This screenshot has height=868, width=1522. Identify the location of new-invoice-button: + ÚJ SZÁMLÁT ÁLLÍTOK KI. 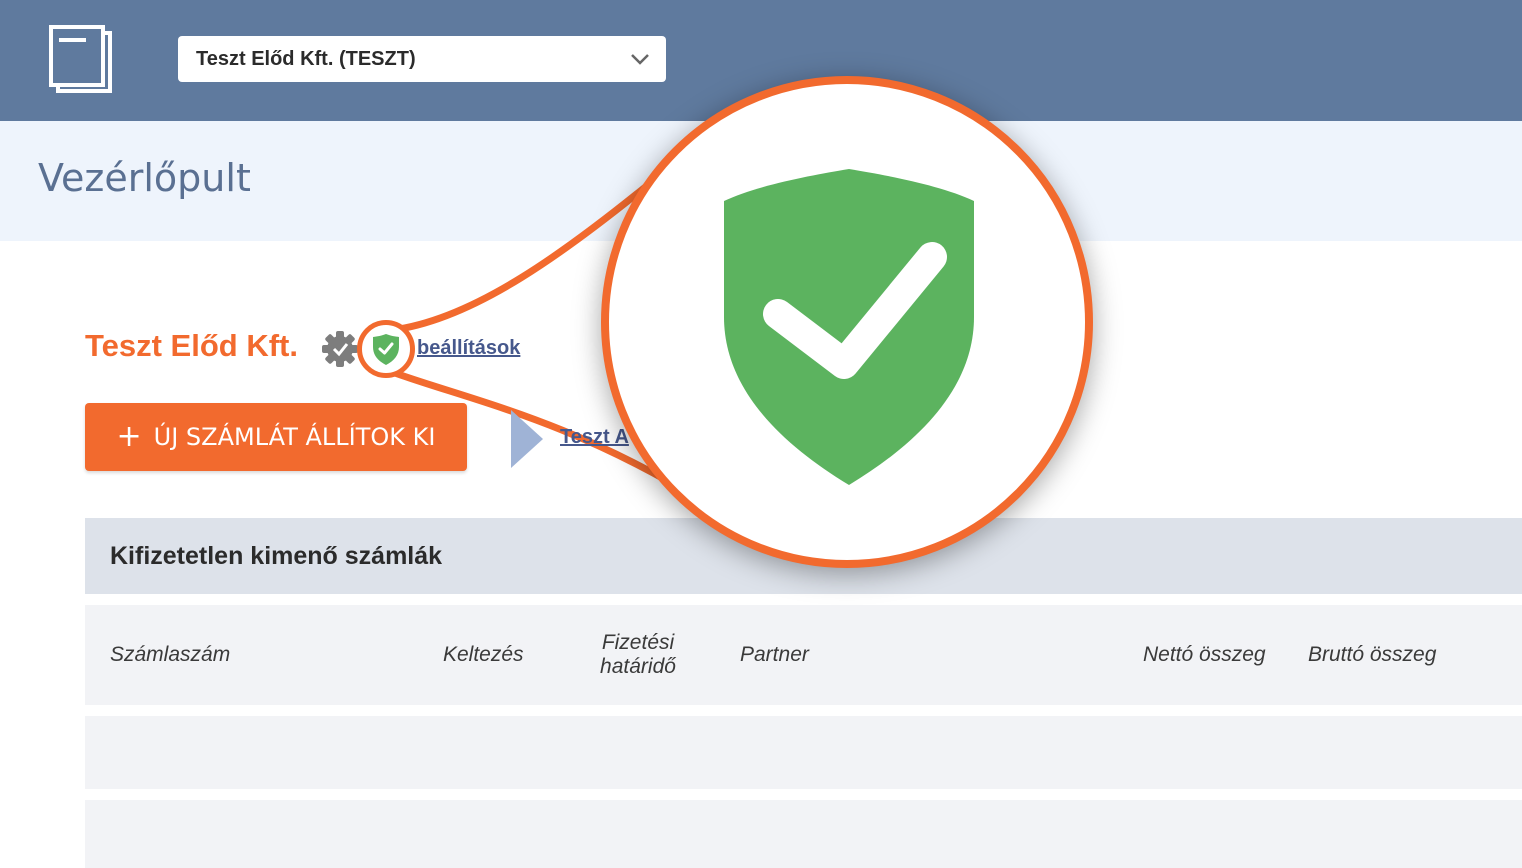
(276, 437).